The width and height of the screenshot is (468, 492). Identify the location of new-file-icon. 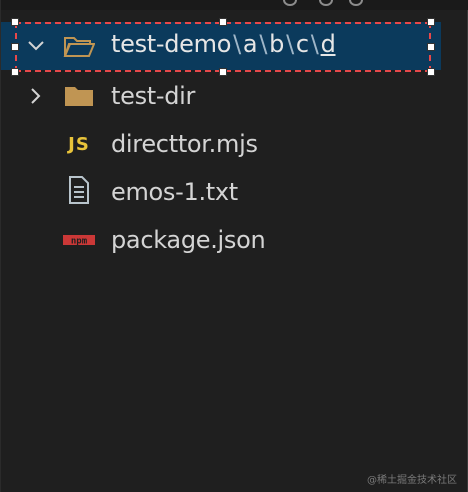
(290, 3).